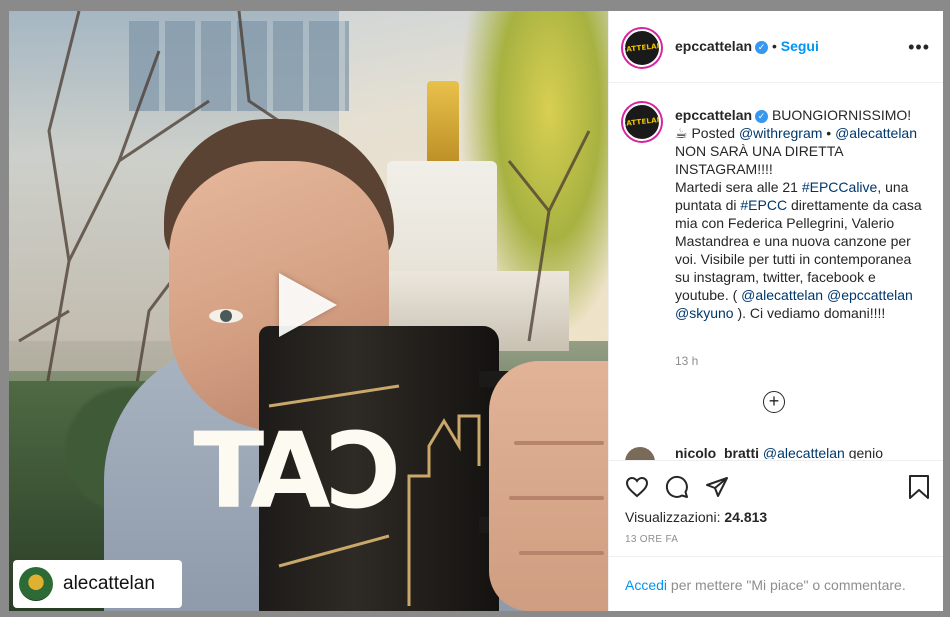 The width and height of the screenshot is (950, 617). I want to click on action-icons, so click(677, 487).